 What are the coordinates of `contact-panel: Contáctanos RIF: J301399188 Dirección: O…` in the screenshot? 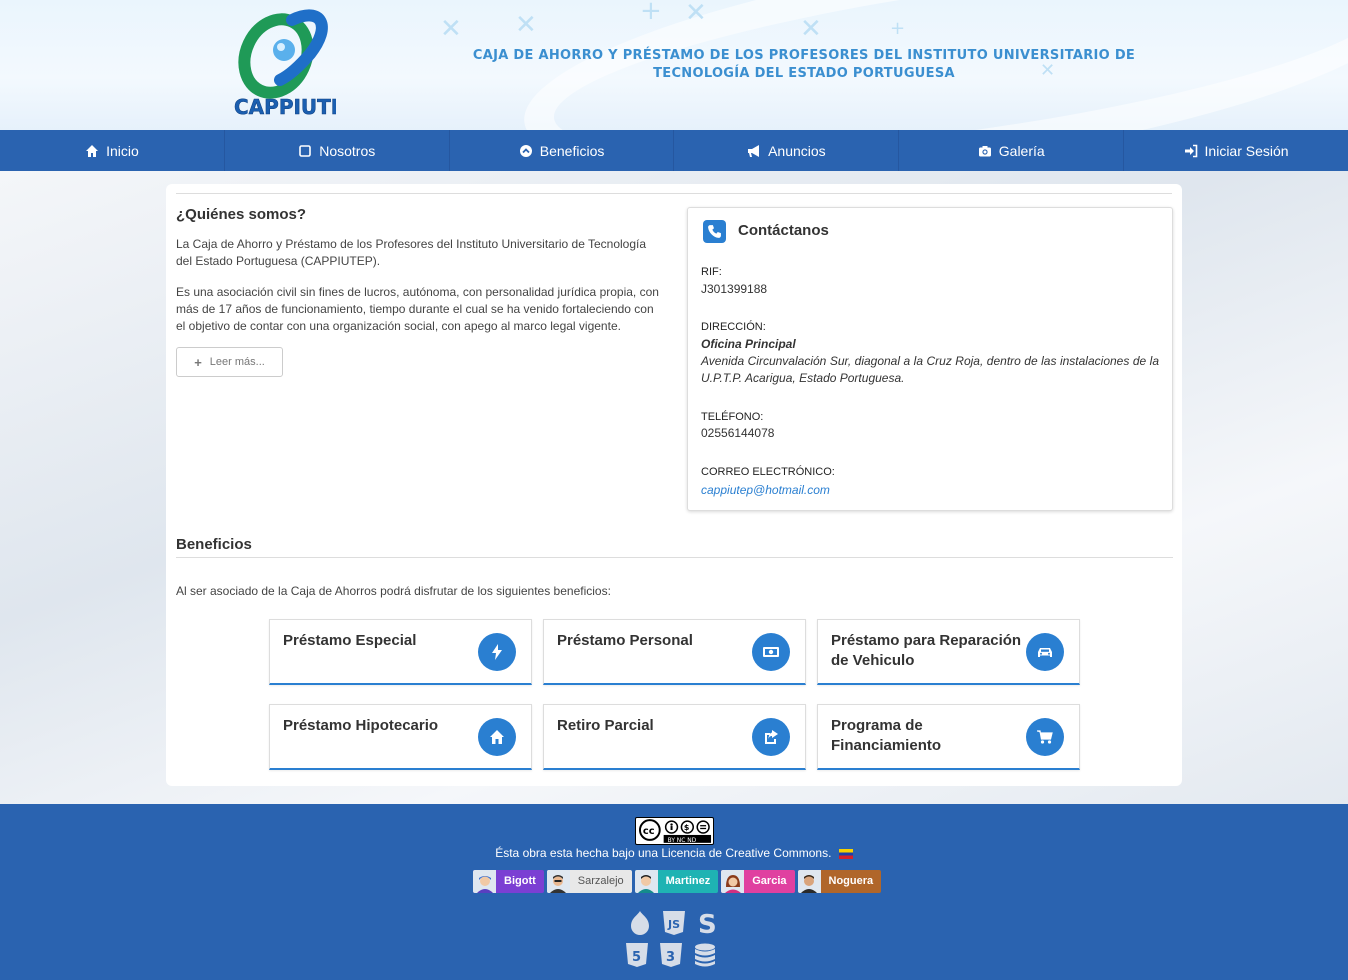 It's located at (930, 359).